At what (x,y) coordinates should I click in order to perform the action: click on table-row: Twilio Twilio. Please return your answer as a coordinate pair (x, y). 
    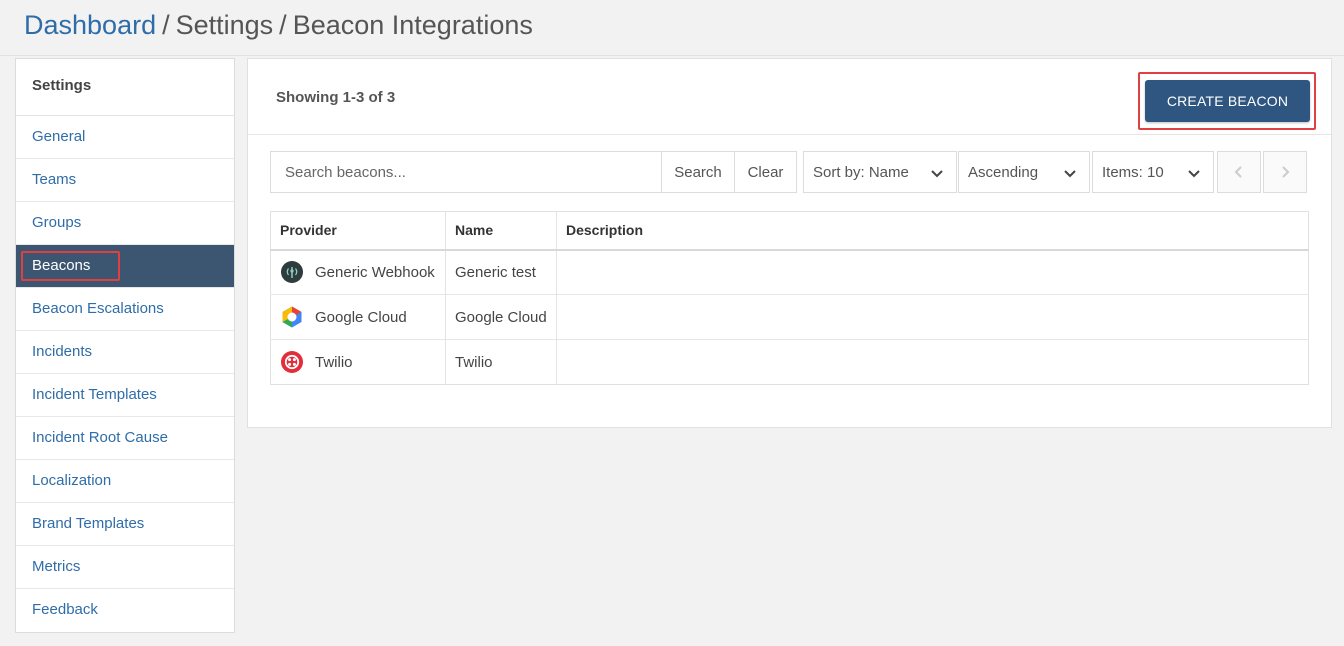
    Looking at the image, I should click on (789, 362).